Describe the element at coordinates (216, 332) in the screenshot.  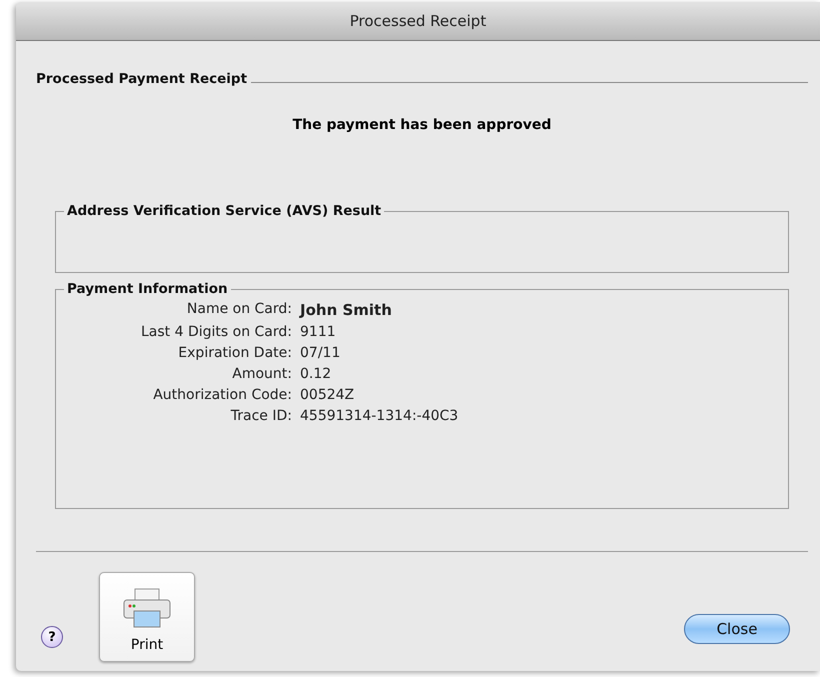
I see `field-label: Last 4 Digits on Card:` at that location.